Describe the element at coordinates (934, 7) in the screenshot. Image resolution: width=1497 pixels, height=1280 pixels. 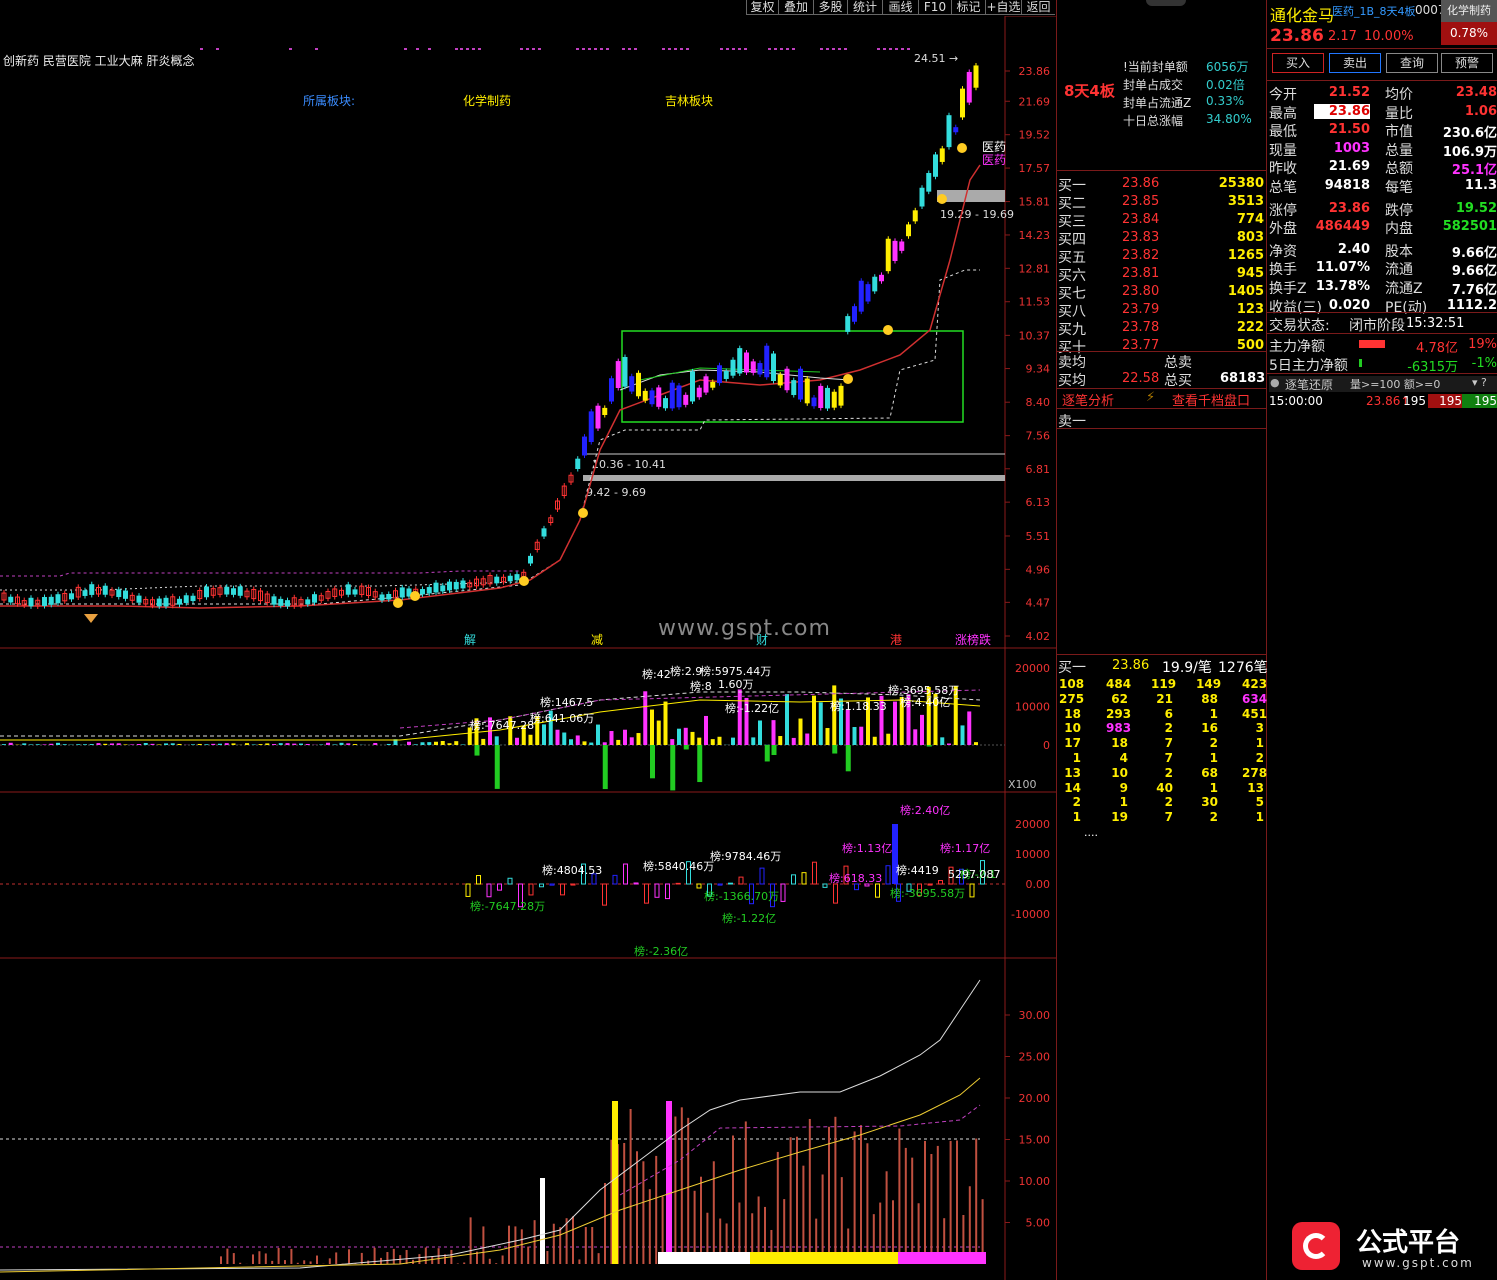
I see `toolbar-5: F10` at that location.